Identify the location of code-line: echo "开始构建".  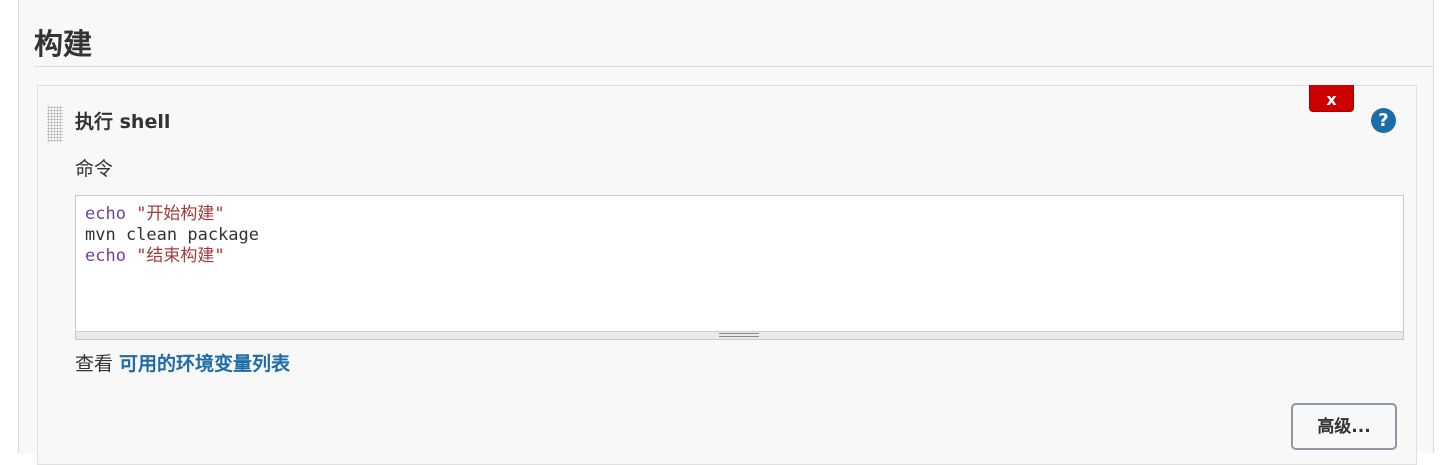
(172, 214).